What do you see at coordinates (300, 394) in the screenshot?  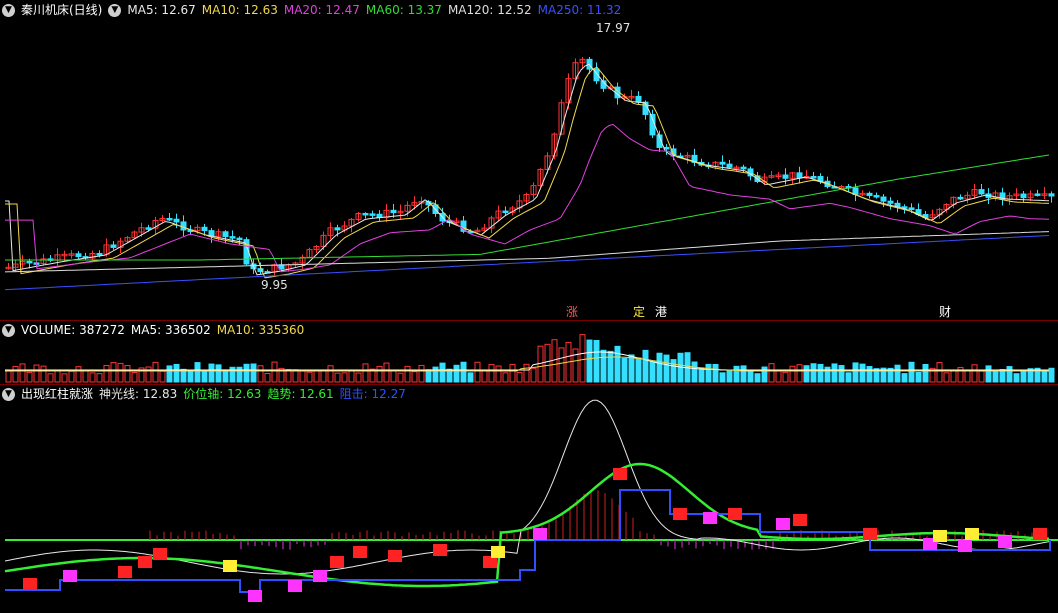 I see `qushi-label: 趋势: 12.61` at bounding box center [300, 394].